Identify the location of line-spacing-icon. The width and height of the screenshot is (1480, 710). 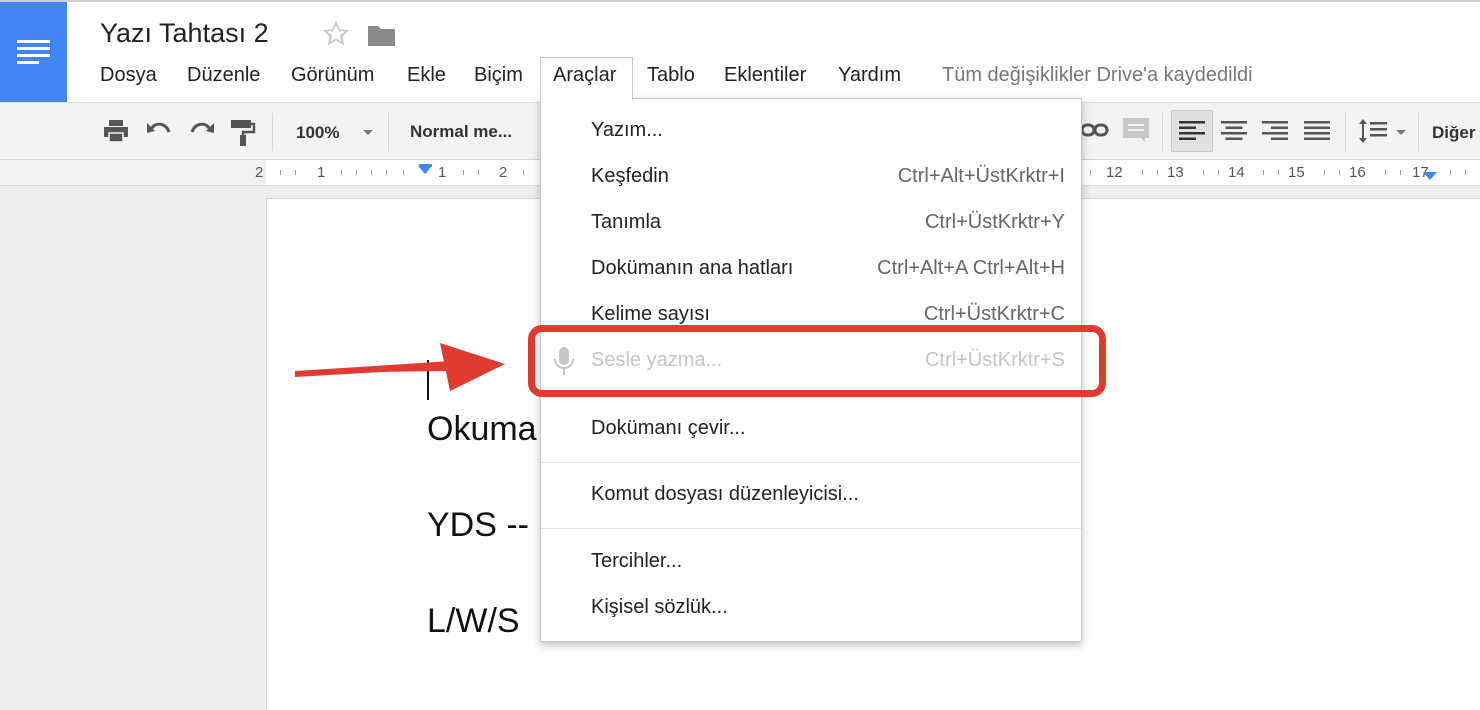
(1373, 131).